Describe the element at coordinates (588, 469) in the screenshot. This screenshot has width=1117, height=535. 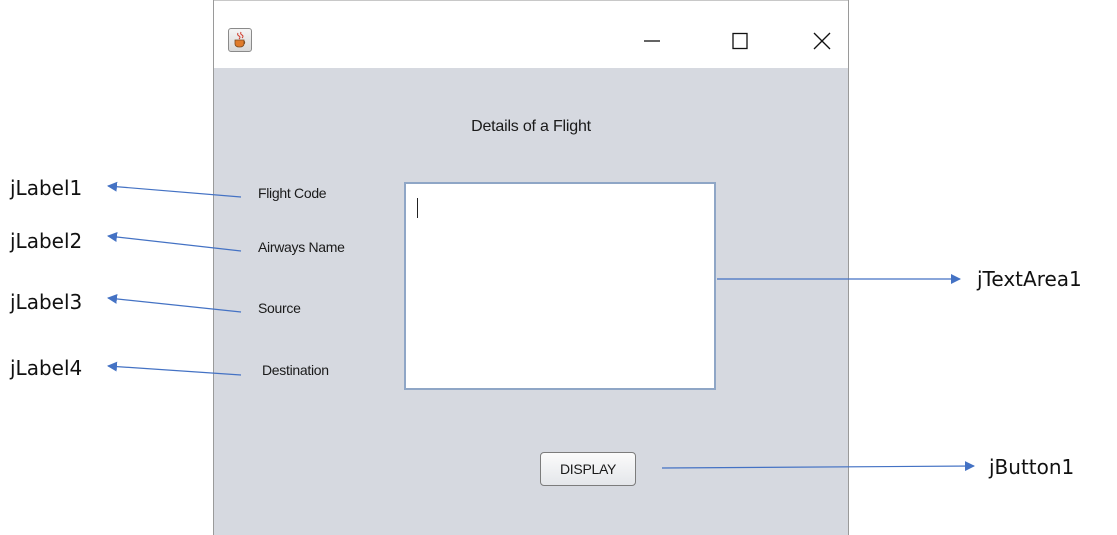
I see `display-button: DISPLAY` at that location.